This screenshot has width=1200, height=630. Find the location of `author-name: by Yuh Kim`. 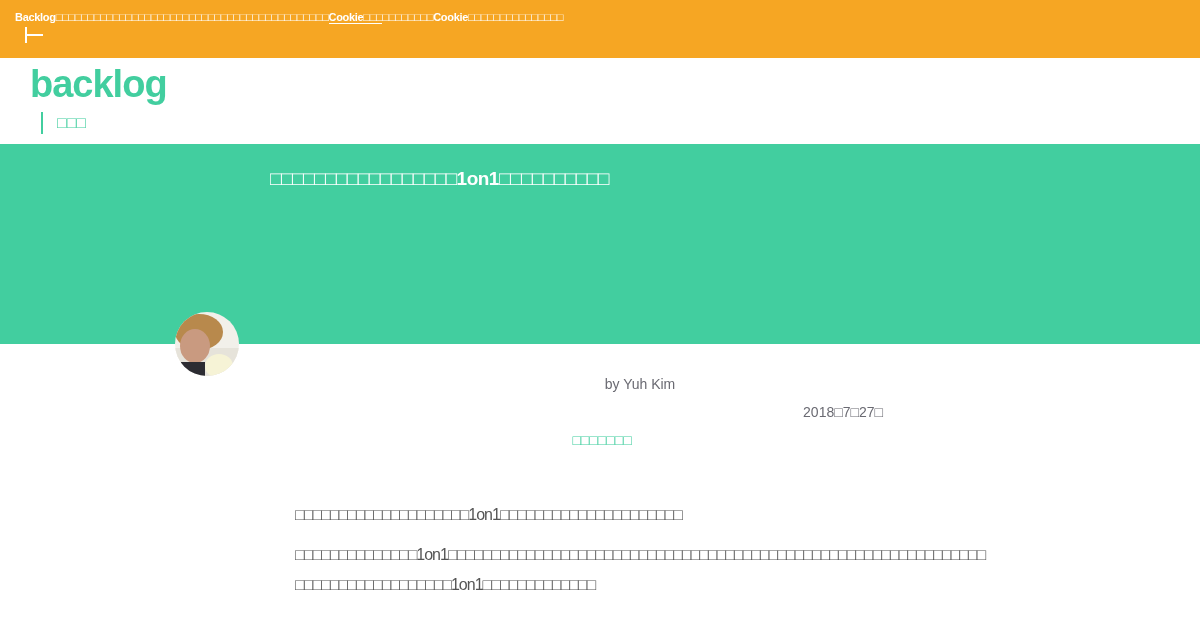

author-name: by Yuh Kim is located at coordinates (640, 384).